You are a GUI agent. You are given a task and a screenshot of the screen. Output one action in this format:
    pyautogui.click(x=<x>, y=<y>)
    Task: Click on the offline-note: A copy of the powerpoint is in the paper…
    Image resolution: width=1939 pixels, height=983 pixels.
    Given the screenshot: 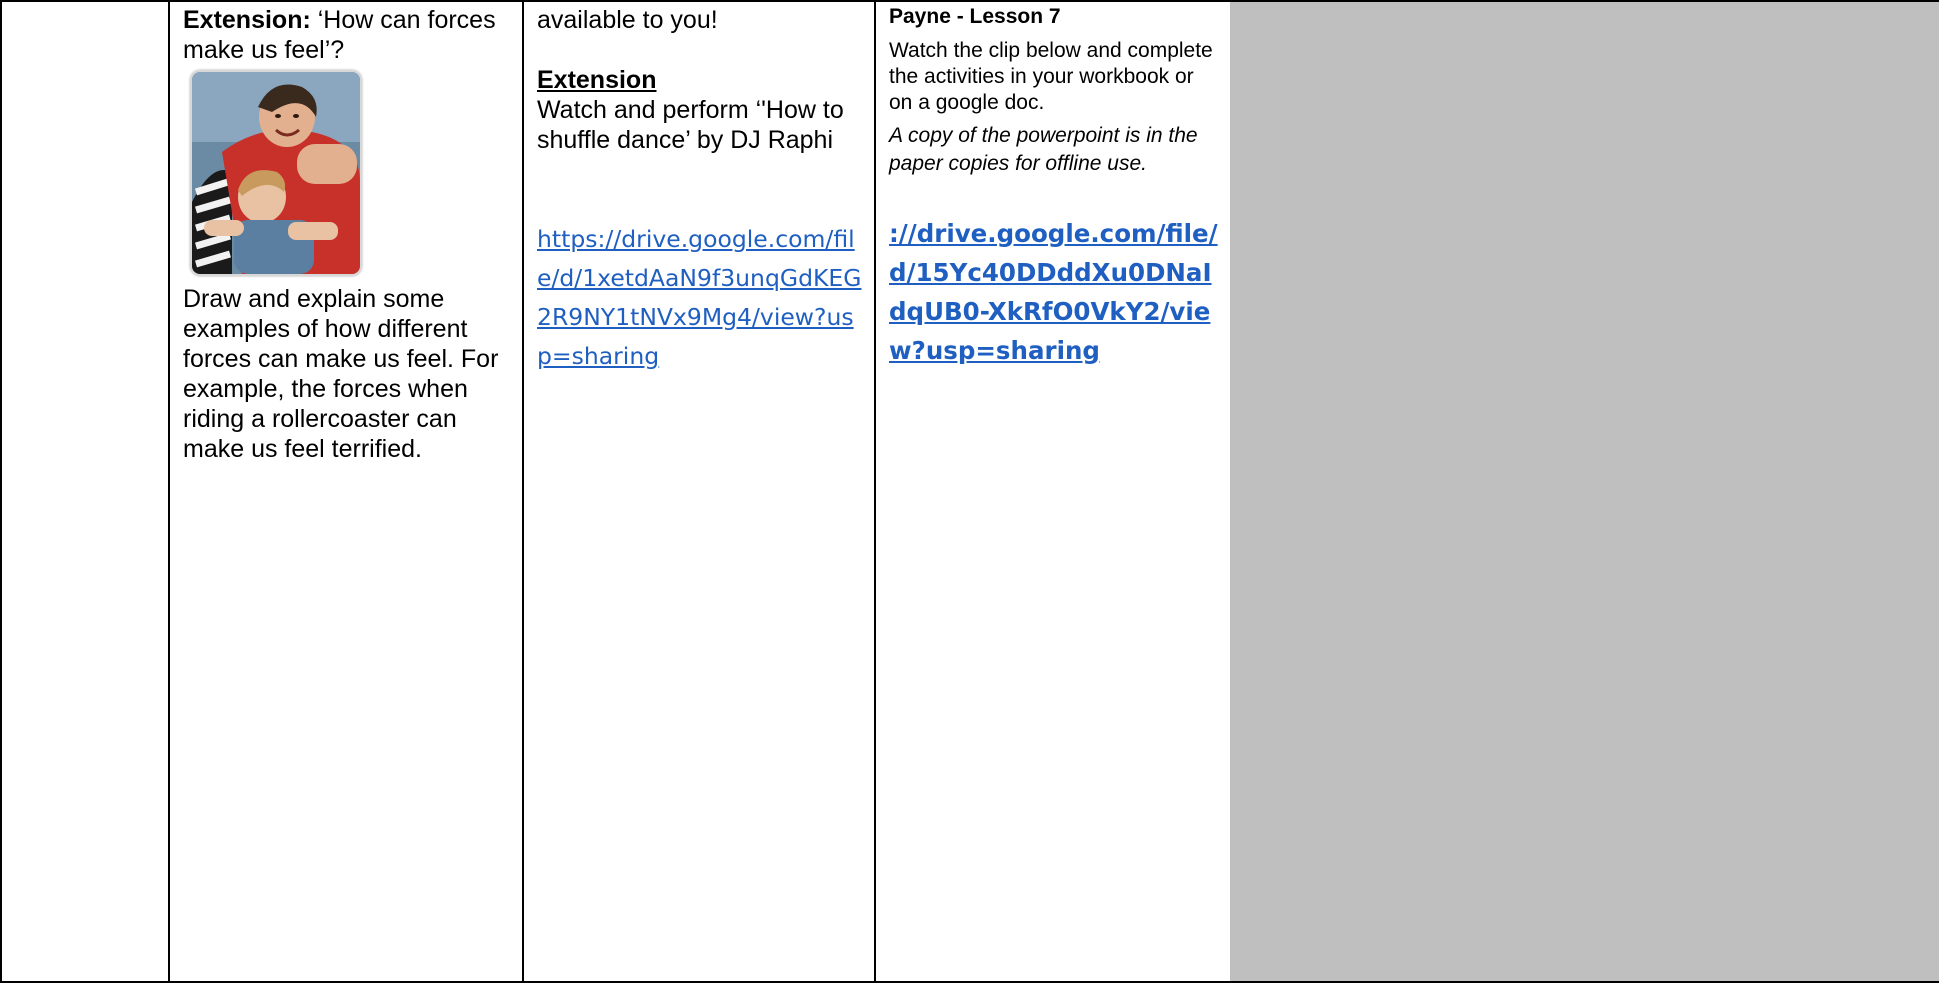 What is the action you would take?
    pyautogui.click(x=1043, y=149)
    